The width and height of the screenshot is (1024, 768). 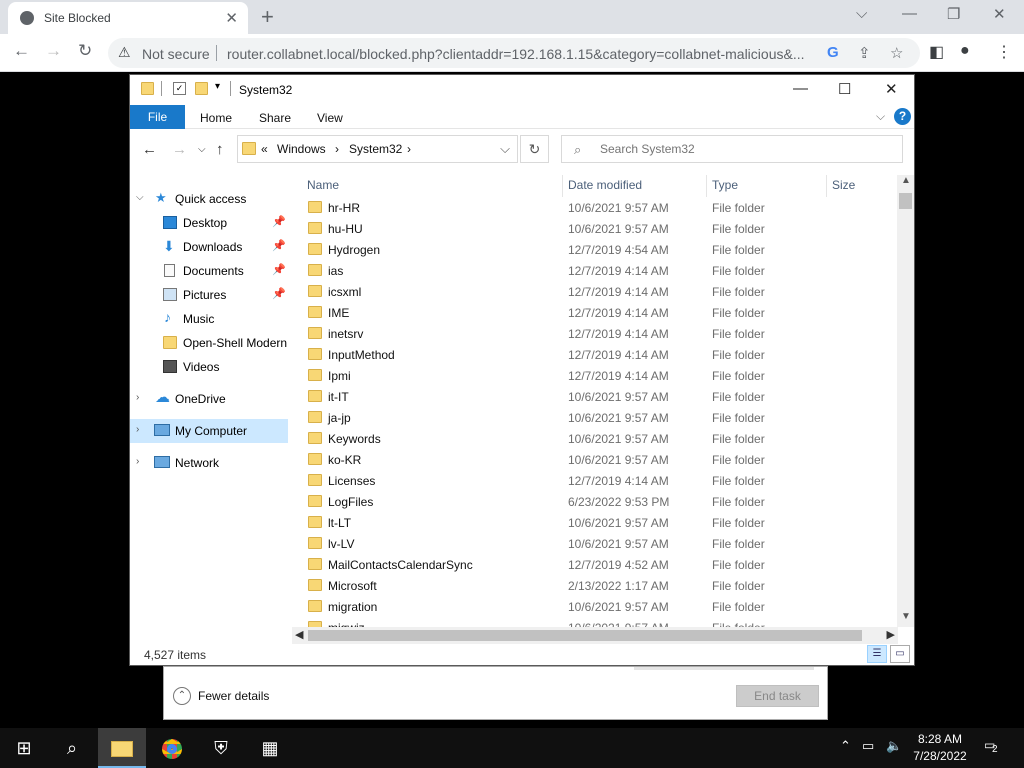 What do you see at coordinates (864, 53) in the screenshot?
I see `share-icon: ⇪` at bounding box center [864, 53].